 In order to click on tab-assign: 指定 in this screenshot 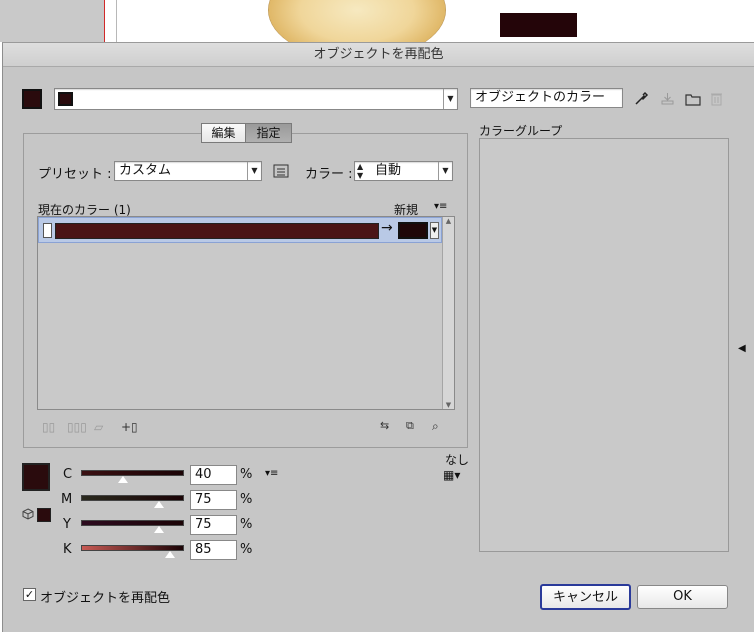, I will do `click(268, 133)`.